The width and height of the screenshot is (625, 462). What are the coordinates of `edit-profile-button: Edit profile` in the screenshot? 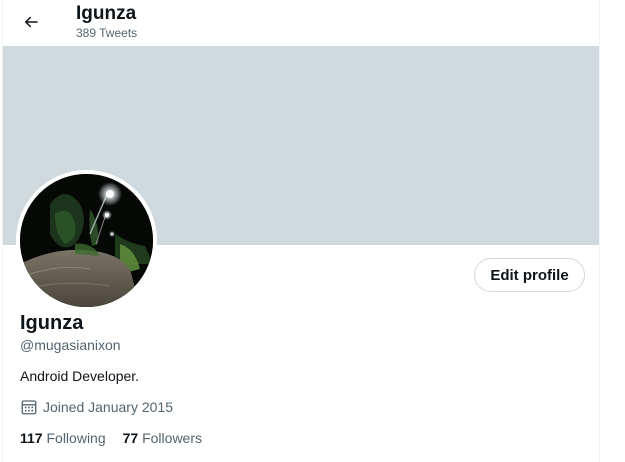 It's located at (529, 275).